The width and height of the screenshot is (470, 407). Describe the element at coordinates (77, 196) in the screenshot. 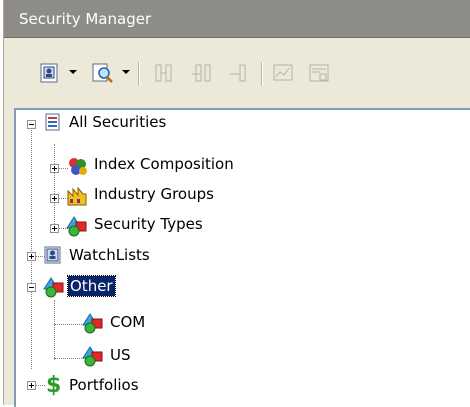

I see `industry-groups-icon` at that location.